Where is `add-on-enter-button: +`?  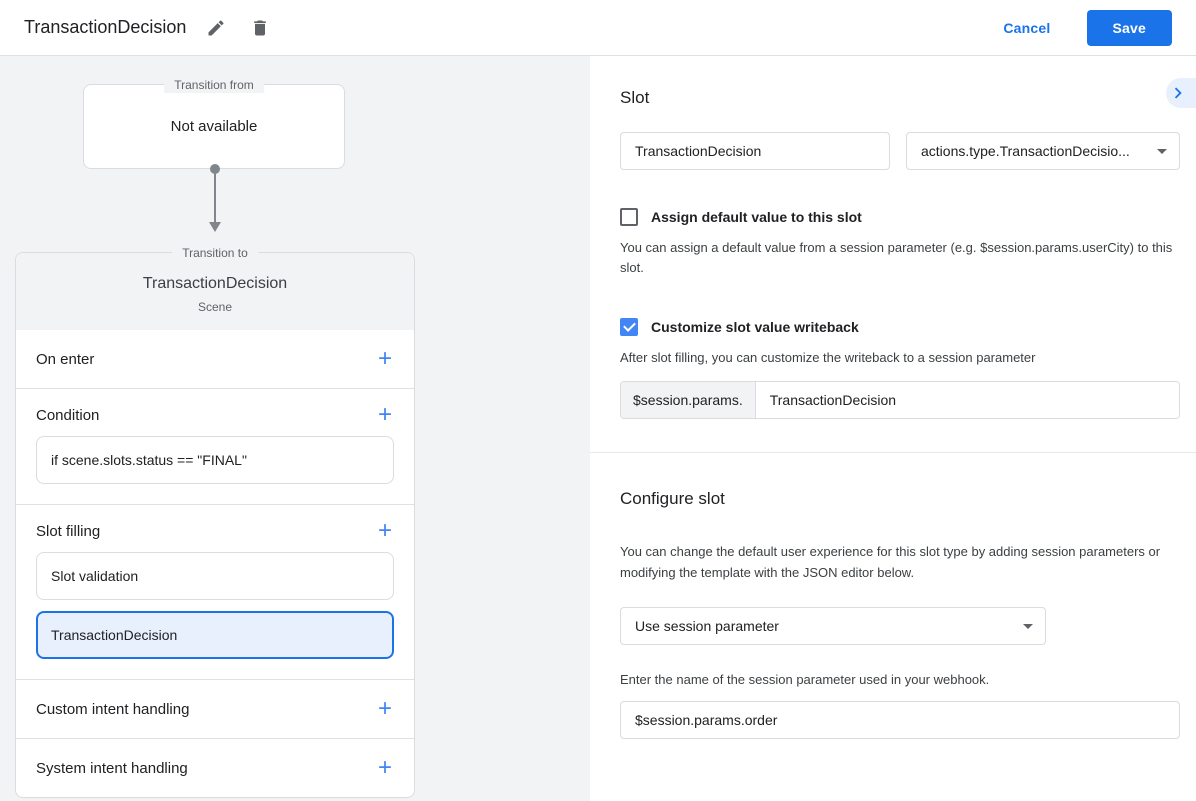
add-on-enter-button: + is located at coordinates (385, 359).